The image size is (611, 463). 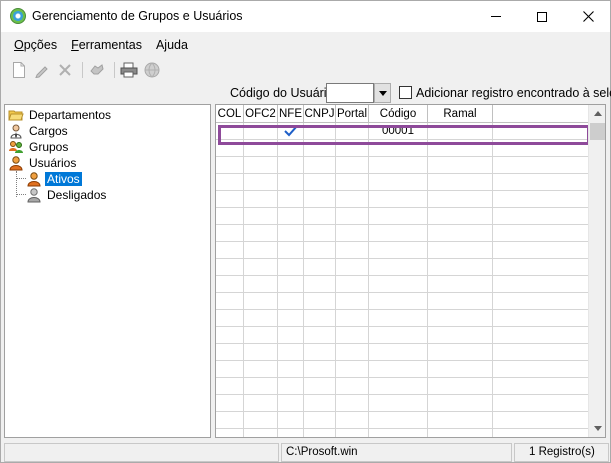 I want to click on tree-item-usuarios: Usuários, so click(x=43, y=163).